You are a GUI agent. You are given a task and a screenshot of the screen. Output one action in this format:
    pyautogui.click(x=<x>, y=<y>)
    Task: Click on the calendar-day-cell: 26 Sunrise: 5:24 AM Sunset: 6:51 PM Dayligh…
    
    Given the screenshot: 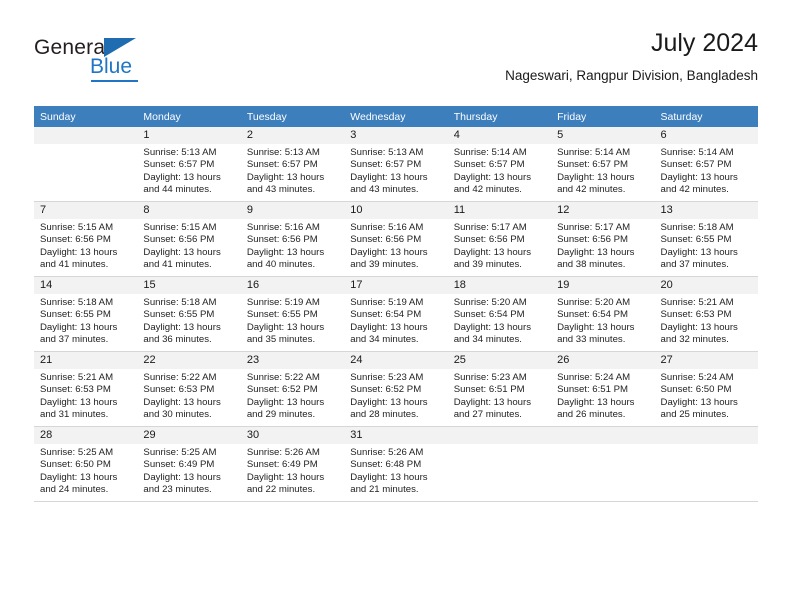 What is the action you would take?
    pyautogui.click(x=603, y=389)
    